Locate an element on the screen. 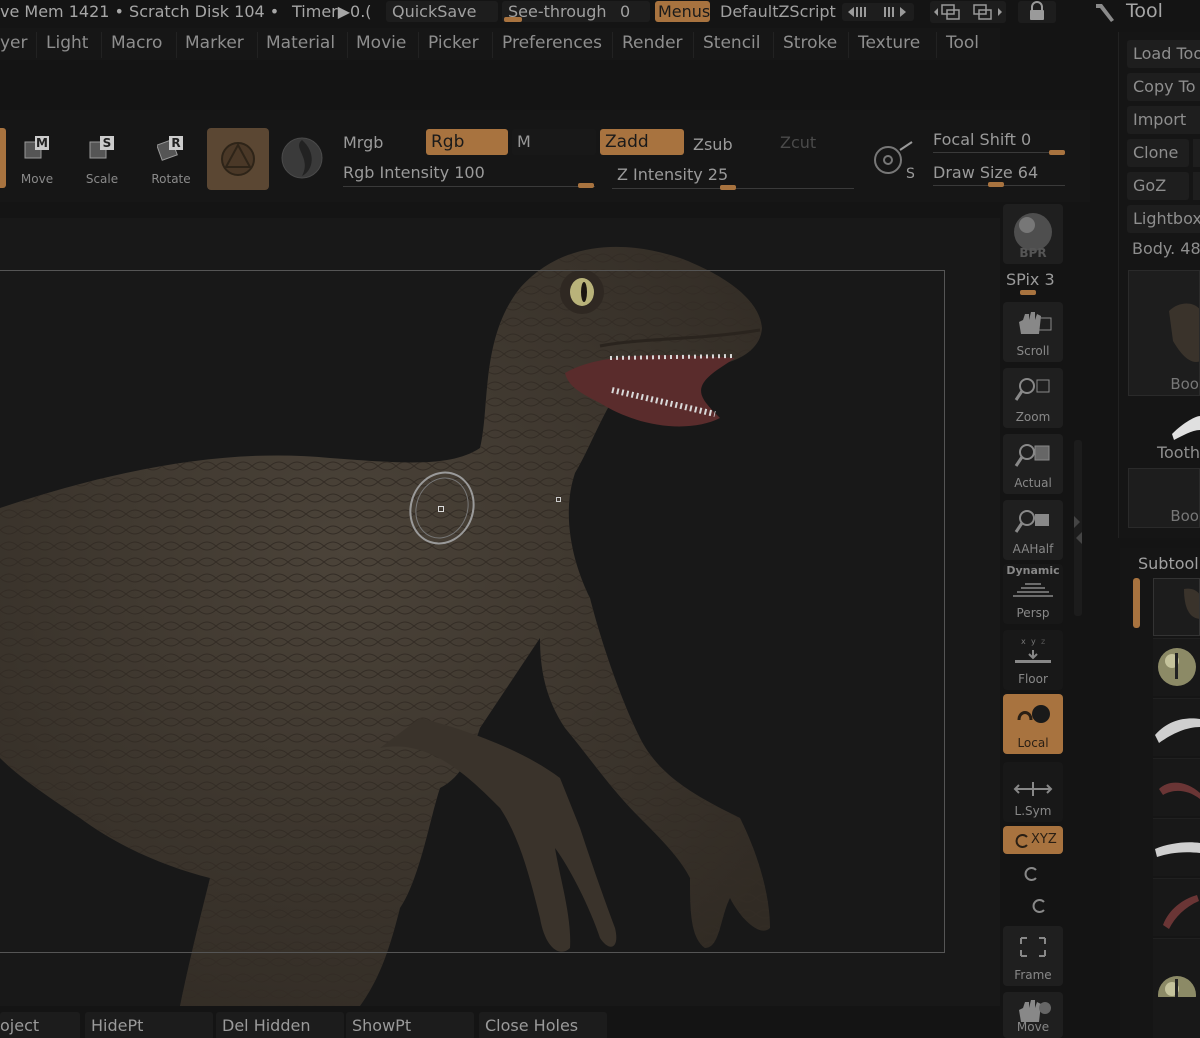 This screenshot has height=1038, width=1200. menu-light: Light is located at coordinates (67, 43).